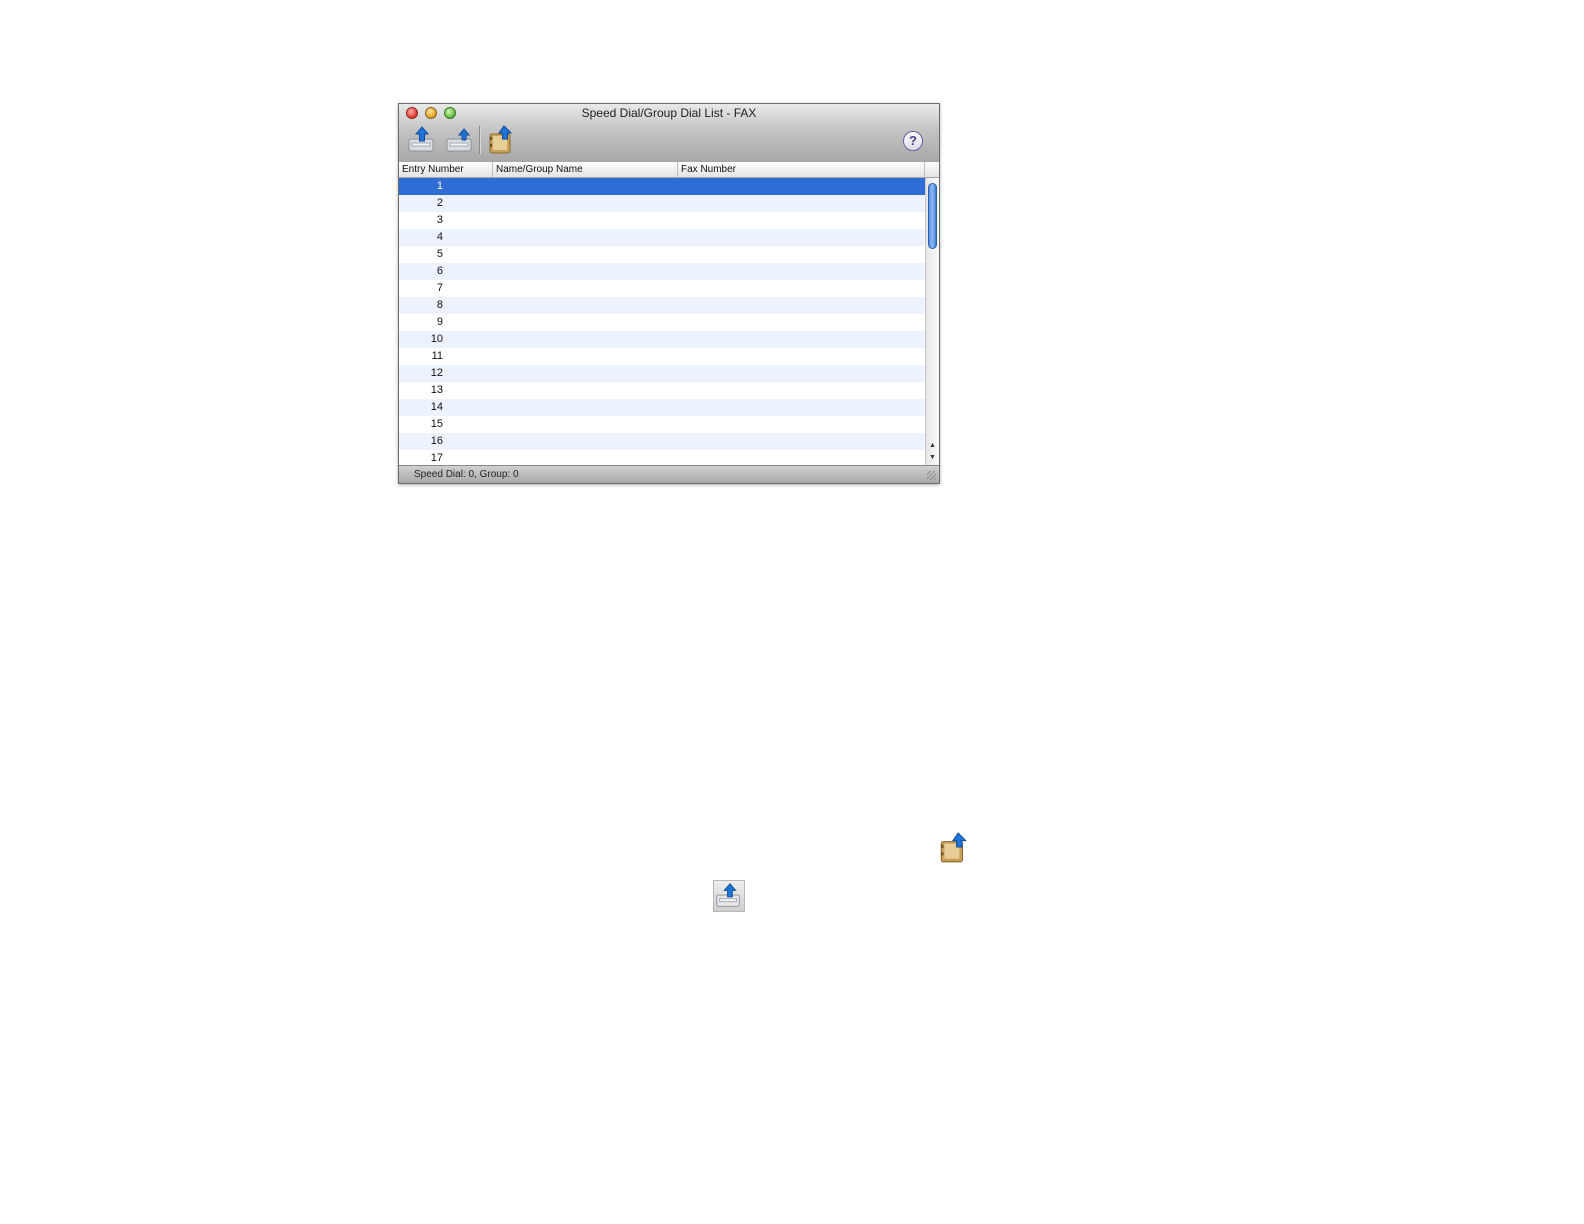 The image size is (1584, 1224). What do you see at coordinates (669, 474) in the screenshot?
I see `status-bar: Speed Dial: 0, Group: 0` at bounding box center [669, 474].